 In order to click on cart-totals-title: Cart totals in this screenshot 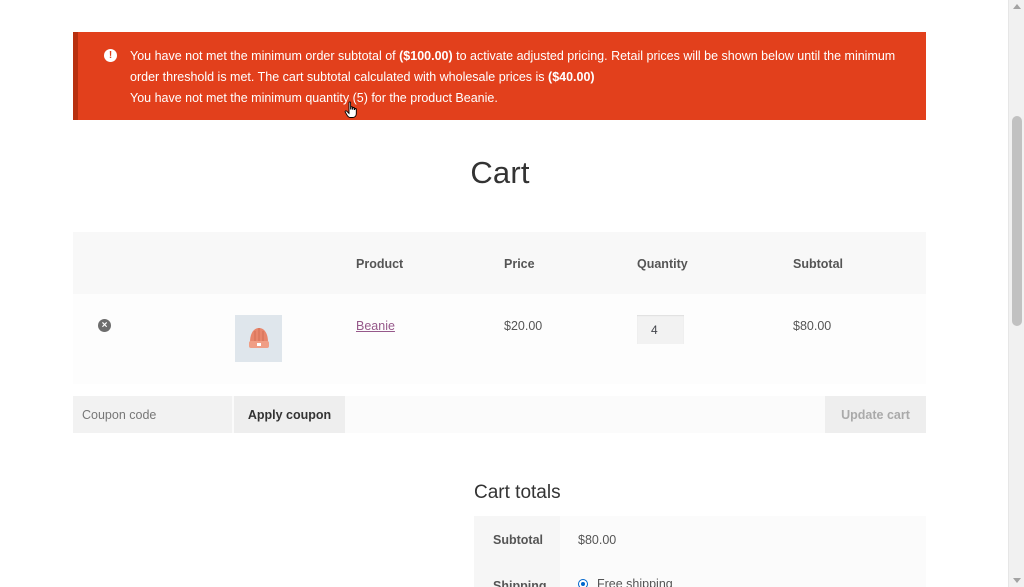, I will do `click(517, 492)`.